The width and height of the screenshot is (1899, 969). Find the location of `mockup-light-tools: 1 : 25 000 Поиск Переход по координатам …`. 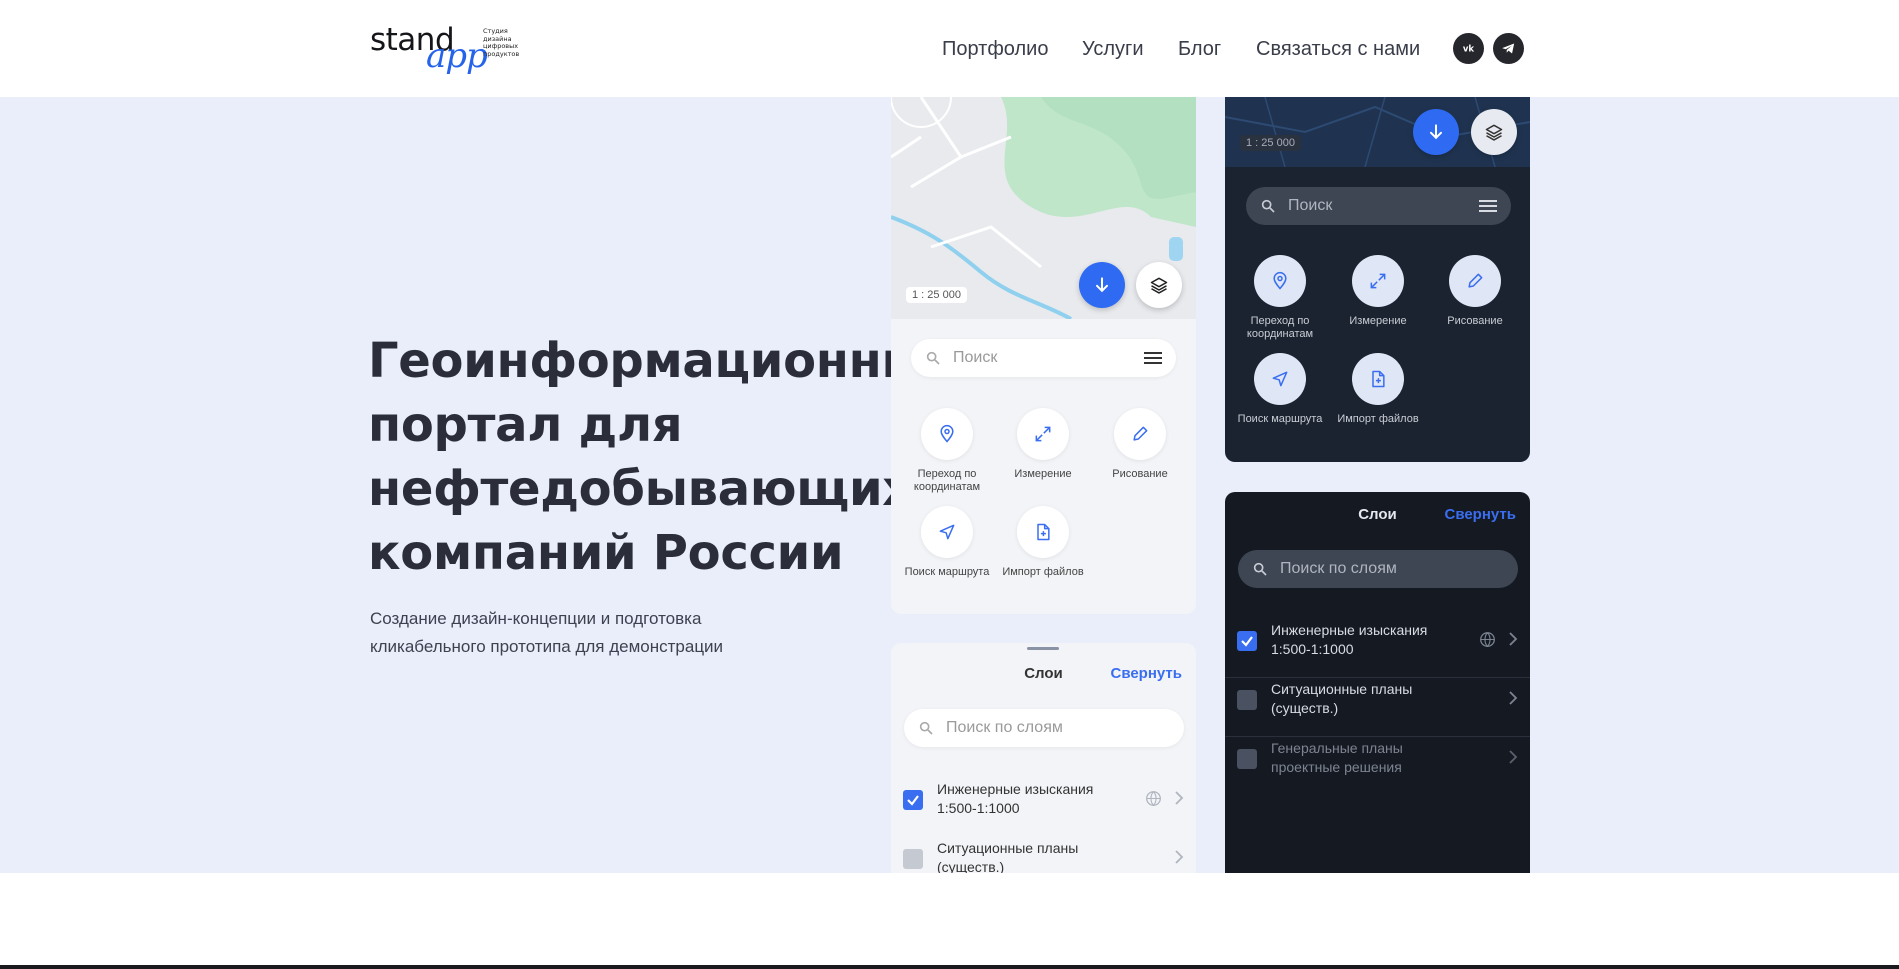

mockup-light-tools: 1 : 25 000 Поиск Переход по координатам … is located at coordinates (1043, 355).